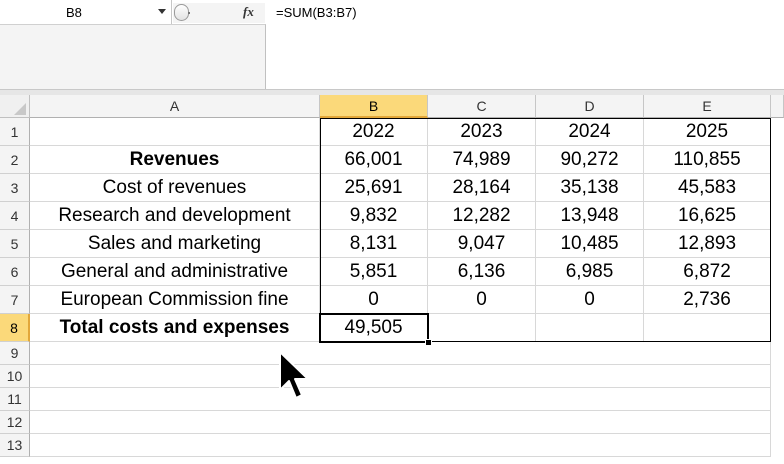  I want to click on row-header-12: 12, so click(15, 422).